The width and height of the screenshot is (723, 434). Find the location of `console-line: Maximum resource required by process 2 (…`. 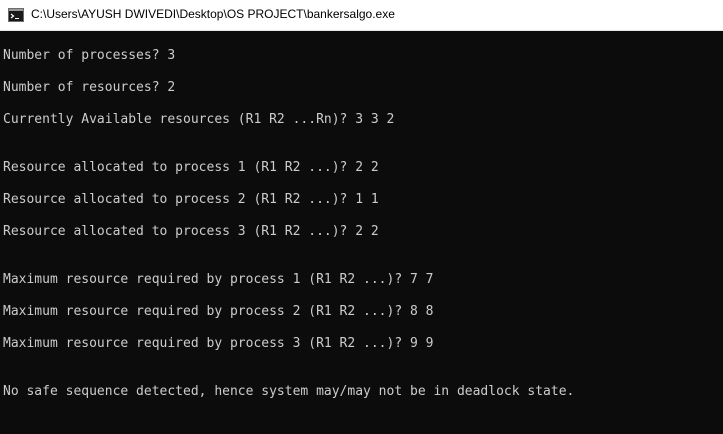

console-line: Maximum resource required by process 2 (… is located at coordinates (218, 311).